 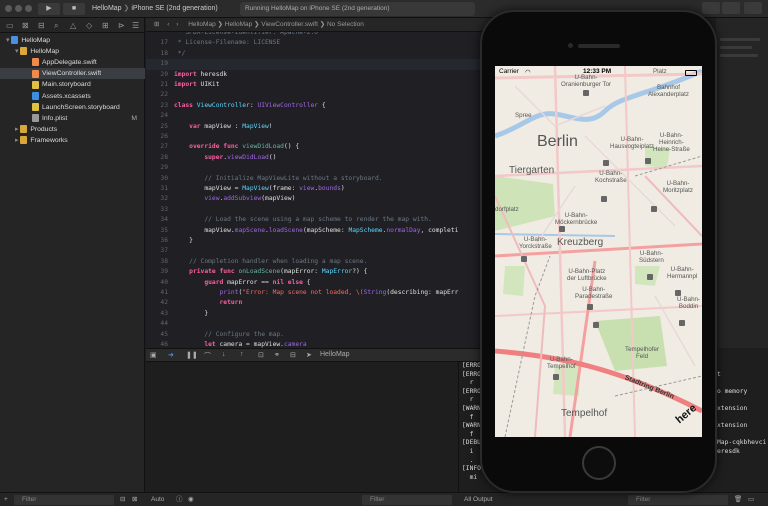 What do you see at coordinates (313, 335) in the screenshot?
I see `code-line: 45 // Configure the map.` at bounding box center [313, 335].